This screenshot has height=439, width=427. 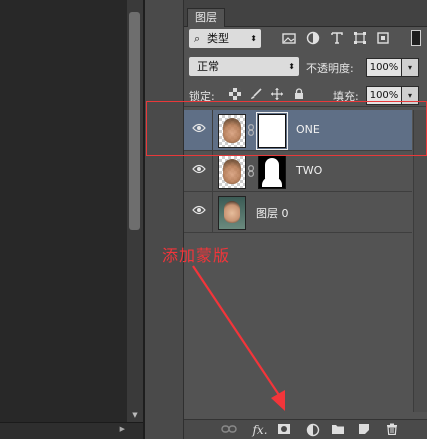 I want to click on smart-object-filter-icon, so click(x=383, y=38).